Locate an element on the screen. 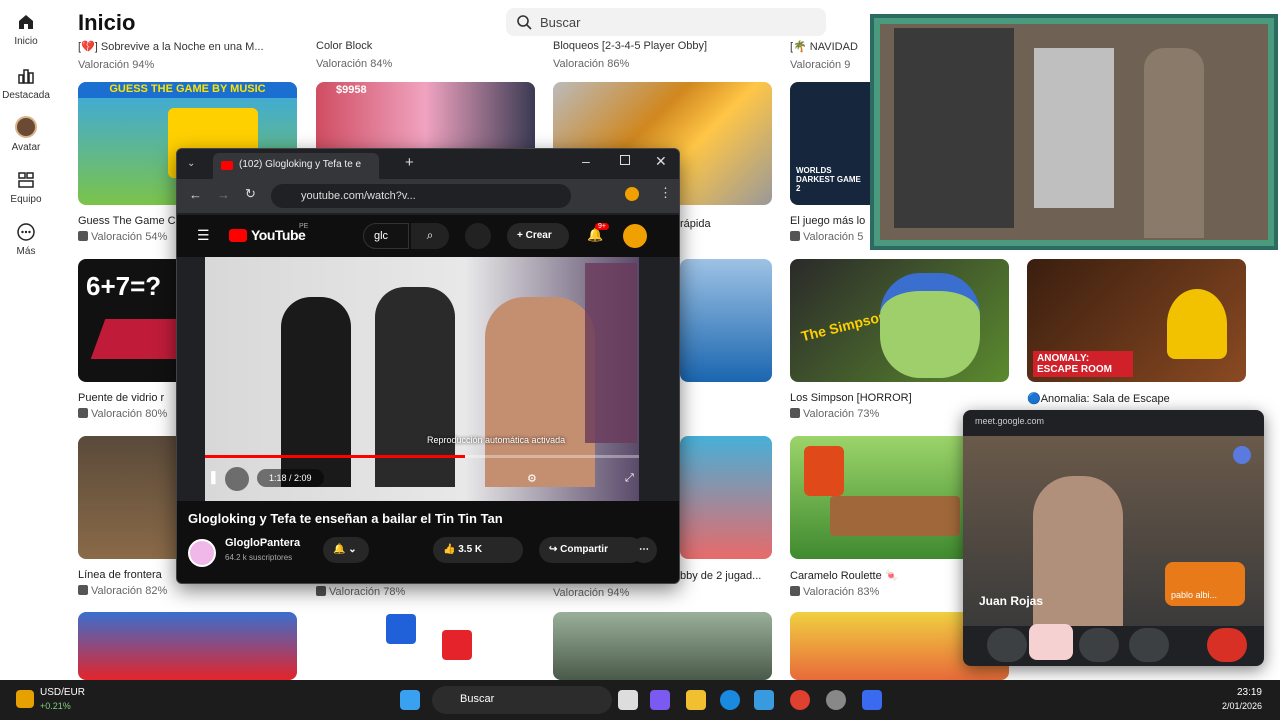 The image size is (1280, 720). raise-hand-button is located at coordinates (1149, 645).